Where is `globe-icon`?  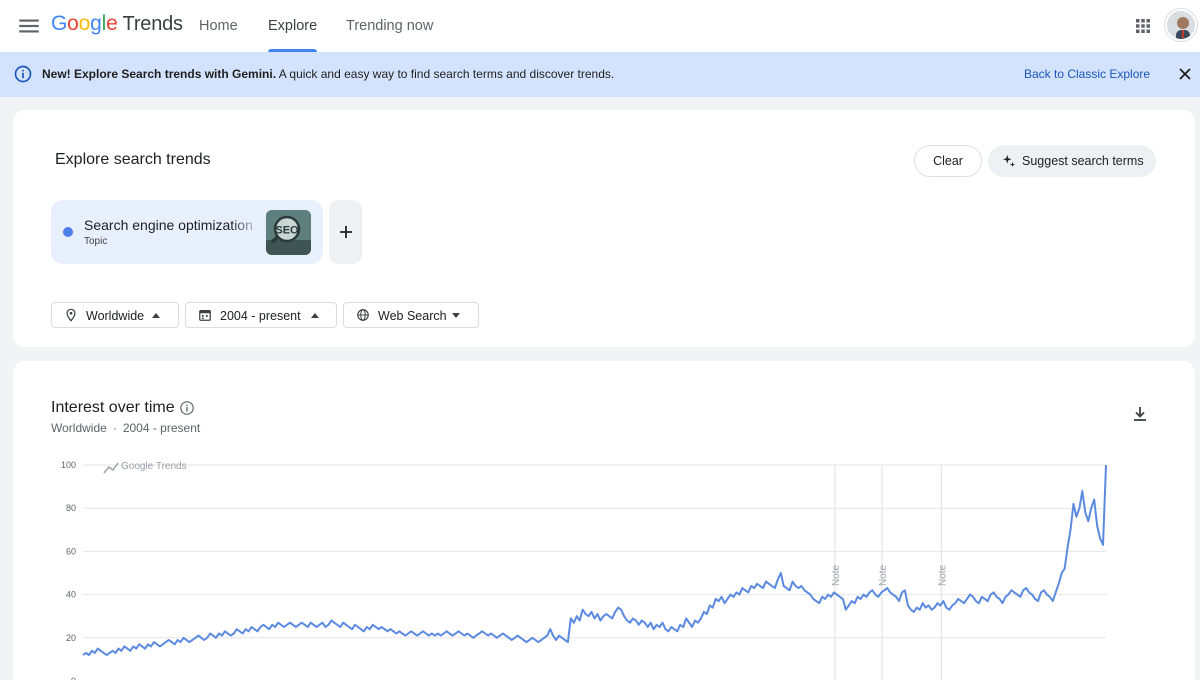
globe-icon is located at coordinates (363, 315).